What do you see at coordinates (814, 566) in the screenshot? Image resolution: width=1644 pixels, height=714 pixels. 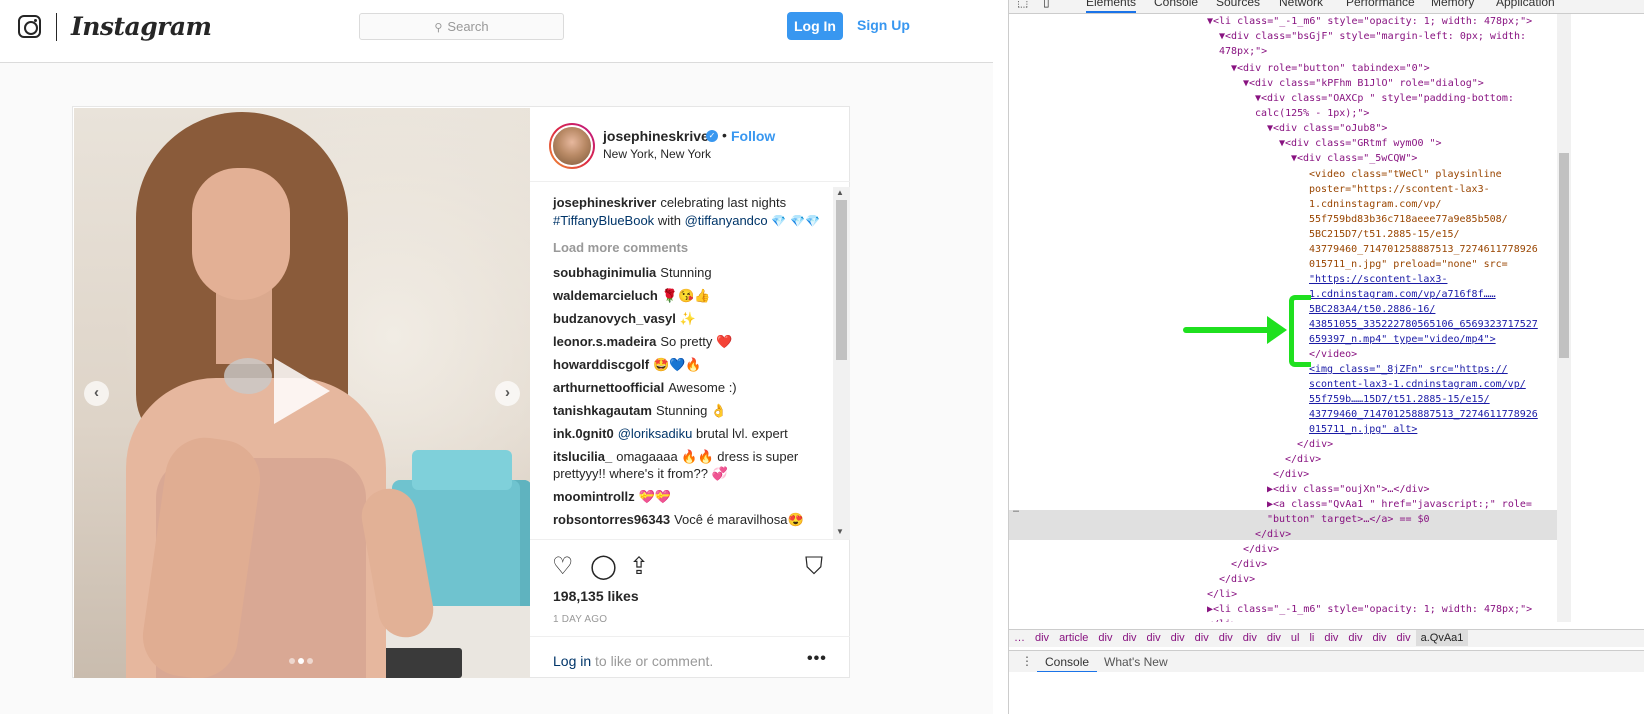 I see `bookmark-icon: ⛉` at bounding box center [814, 566].